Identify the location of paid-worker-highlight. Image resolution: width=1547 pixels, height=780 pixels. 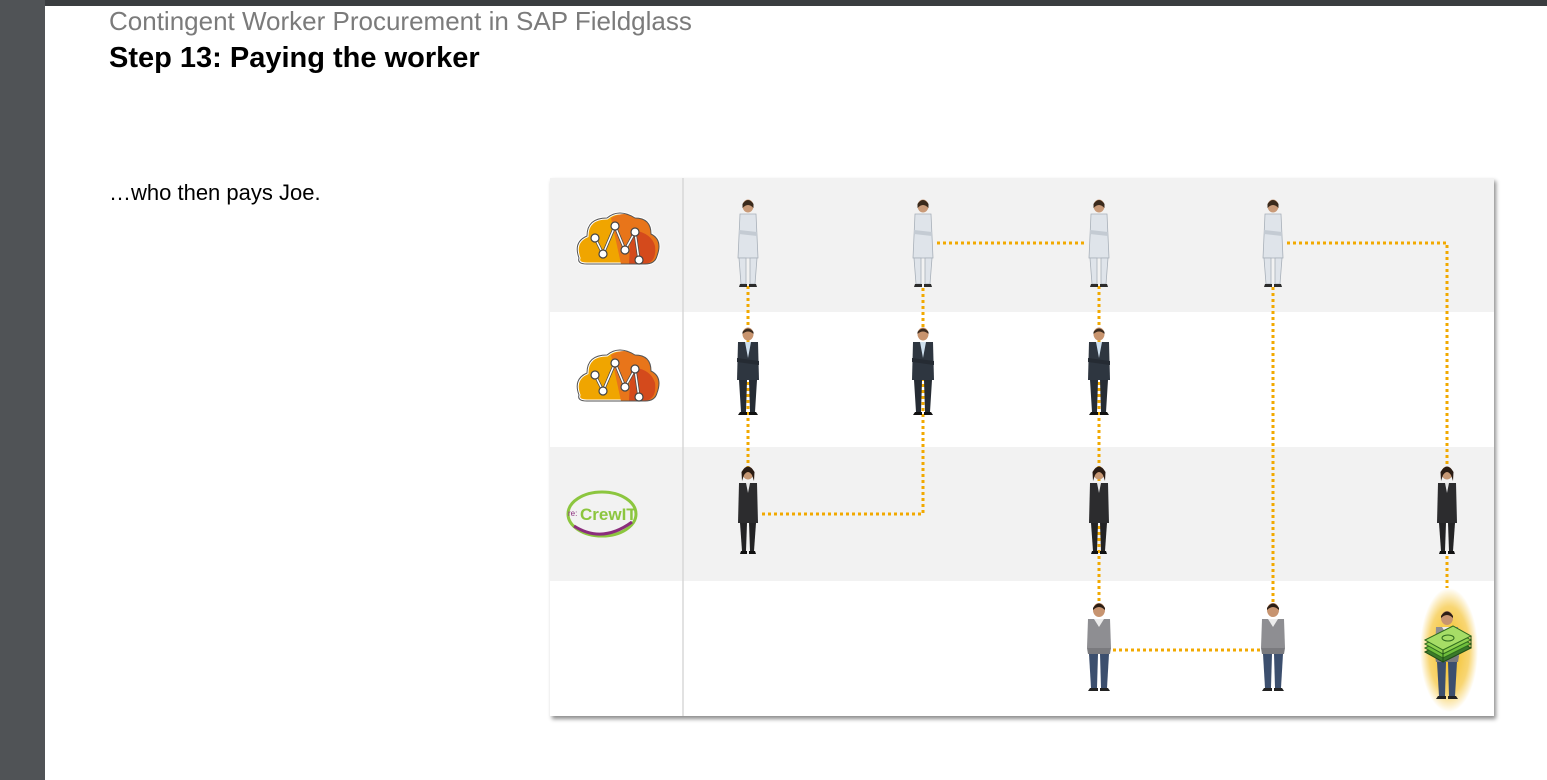
(1449, 650).